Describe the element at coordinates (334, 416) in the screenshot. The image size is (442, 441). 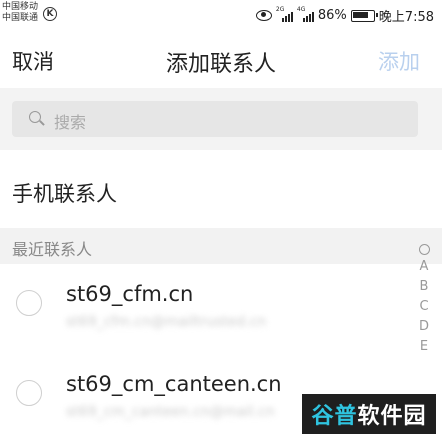
I see `watermark-accent: 谷普` at that location.